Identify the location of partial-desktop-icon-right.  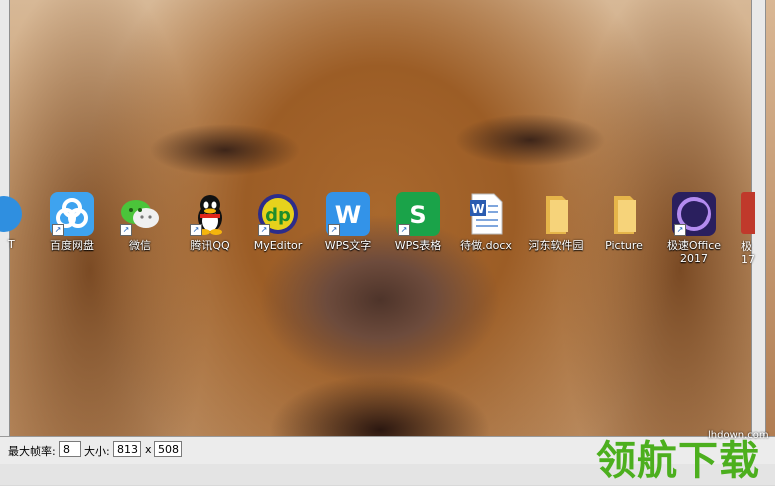
(748, 213).